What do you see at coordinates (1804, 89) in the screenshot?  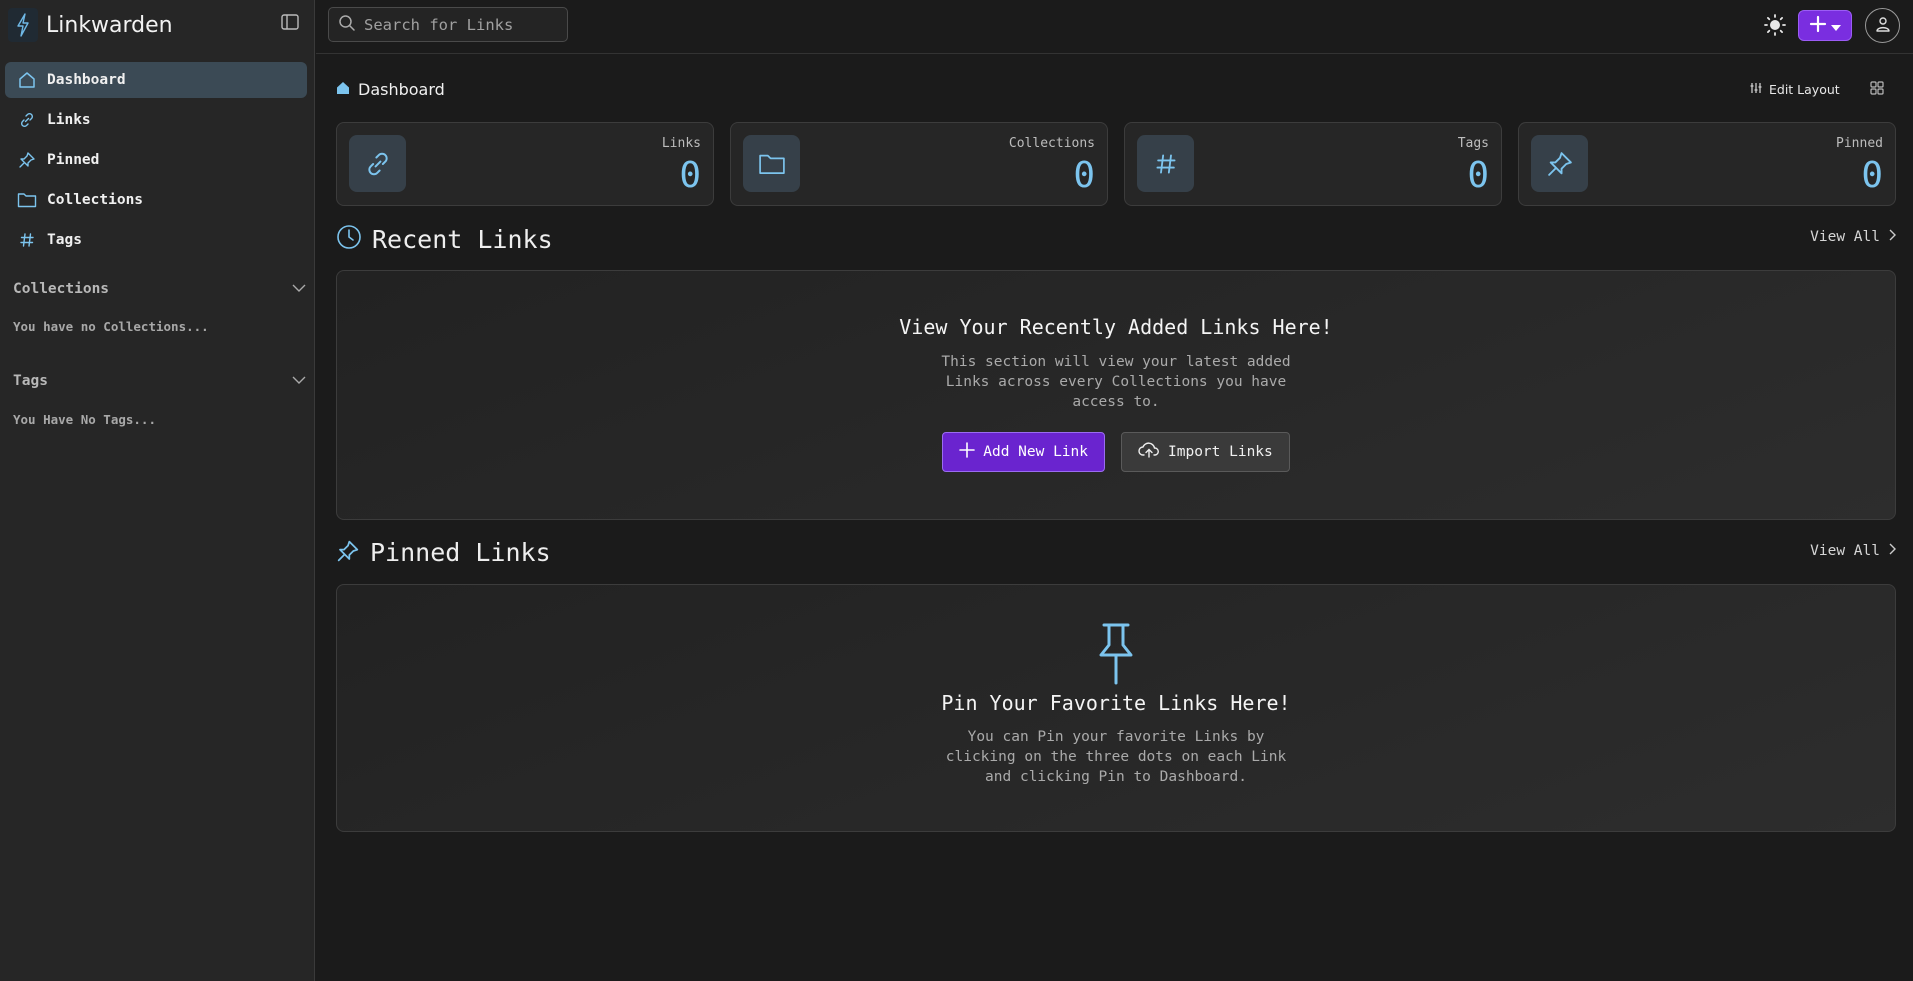 I see `edit-layout-label: Edit Layout` at bounding box center [1804, 89].